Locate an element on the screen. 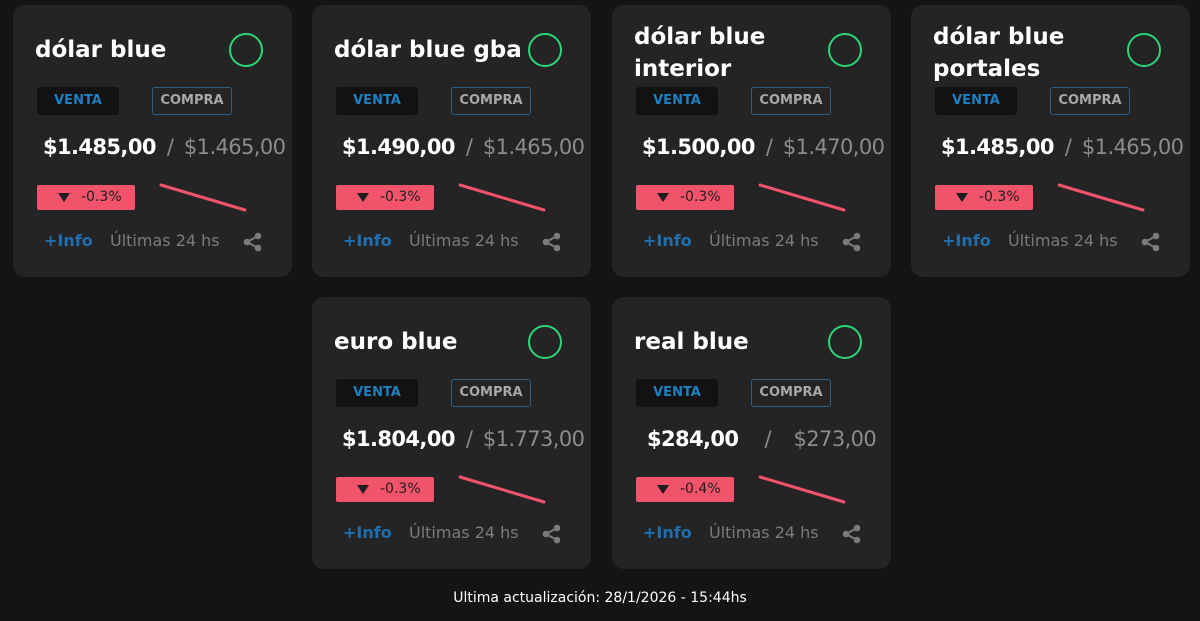  compra-price: $1.773,00 is located at coordinates (533, 439).